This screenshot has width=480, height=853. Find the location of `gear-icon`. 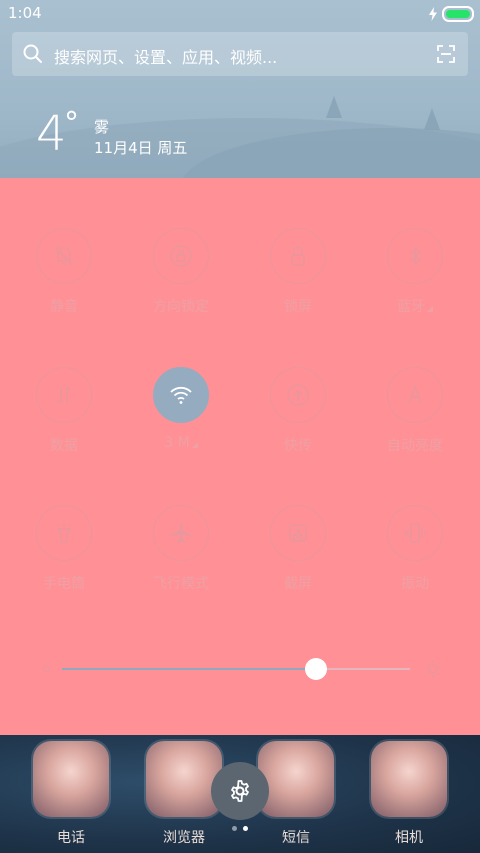

gear-icon is located at coordinates (240, 791).